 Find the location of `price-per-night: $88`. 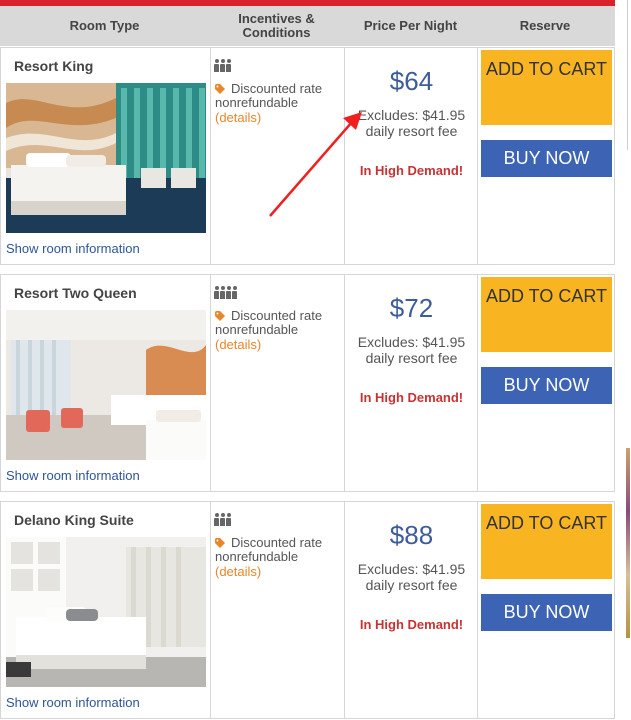

price-per-night: $88 is located at coordinates (411, 535).